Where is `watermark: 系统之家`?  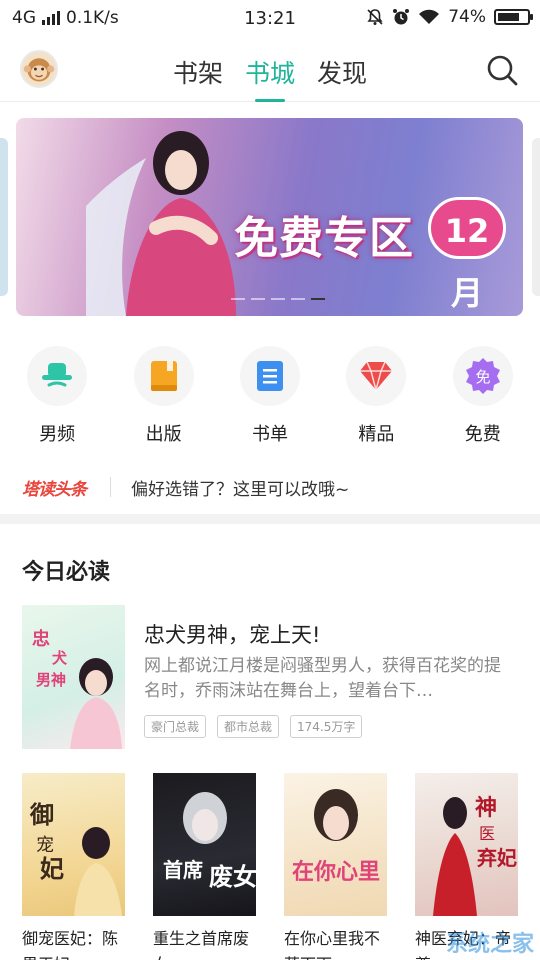 watermark: 系统之家 is located at coordinates (489, 944).